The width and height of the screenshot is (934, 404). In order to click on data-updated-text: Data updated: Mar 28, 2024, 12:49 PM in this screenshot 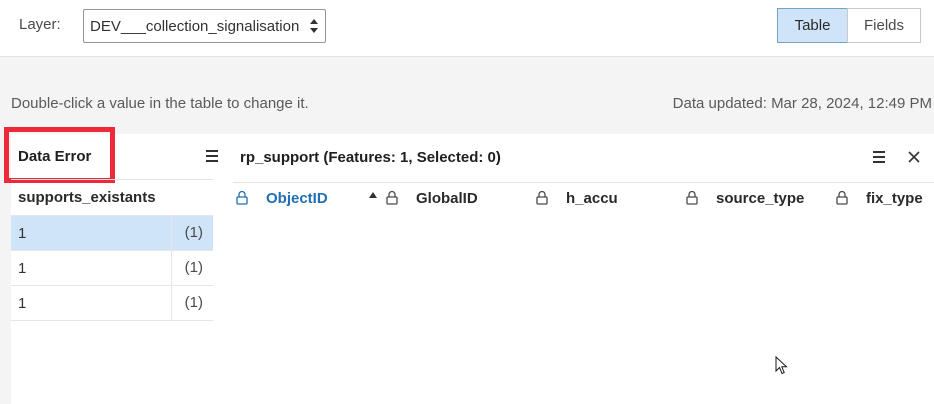, I will do `click(802, 103)`.